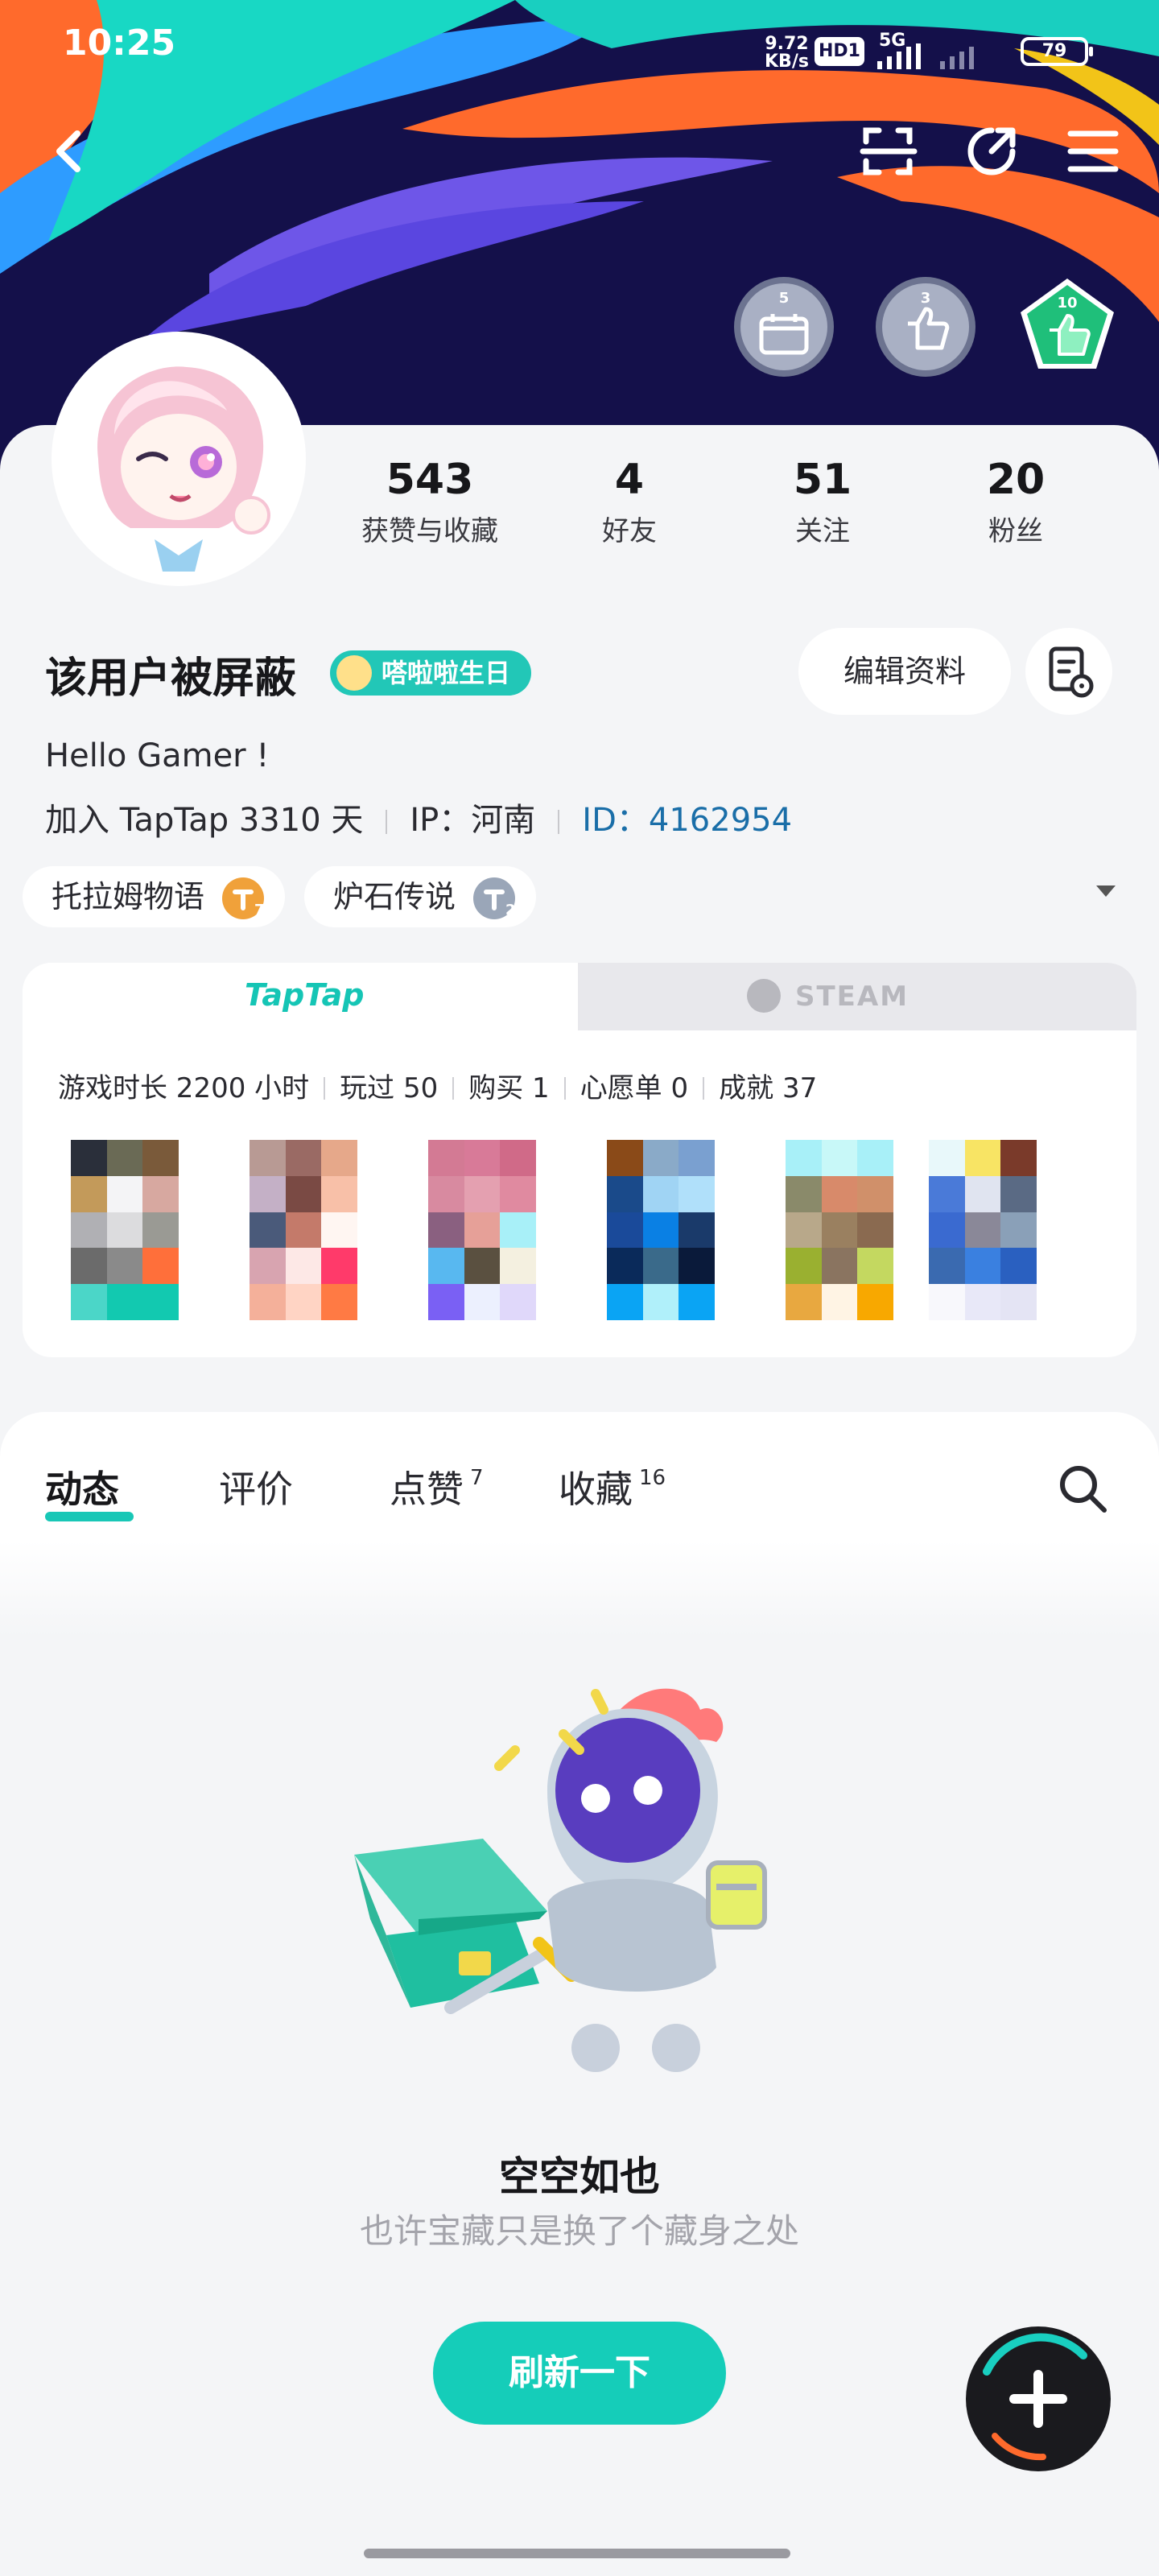 The height and width of the screenshot is (2576, 1159). I want to click on edit-profile-button: 编辑资料, so click(904, 671).